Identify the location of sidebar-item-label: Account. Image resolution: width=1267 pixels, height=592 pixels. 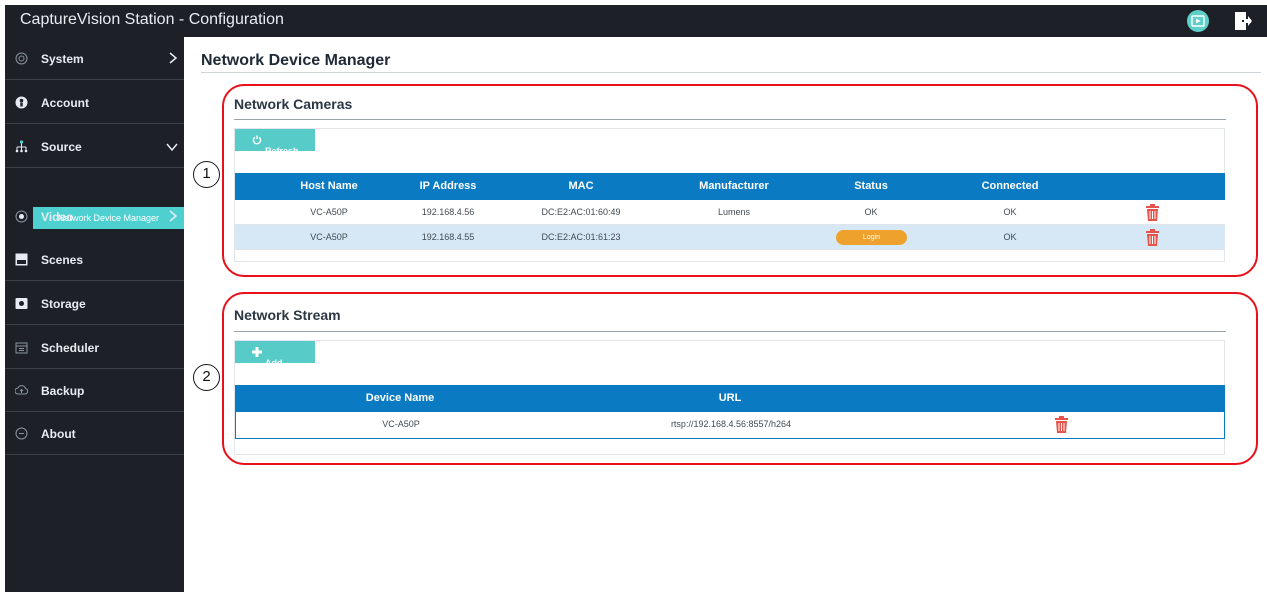
(65, 103).